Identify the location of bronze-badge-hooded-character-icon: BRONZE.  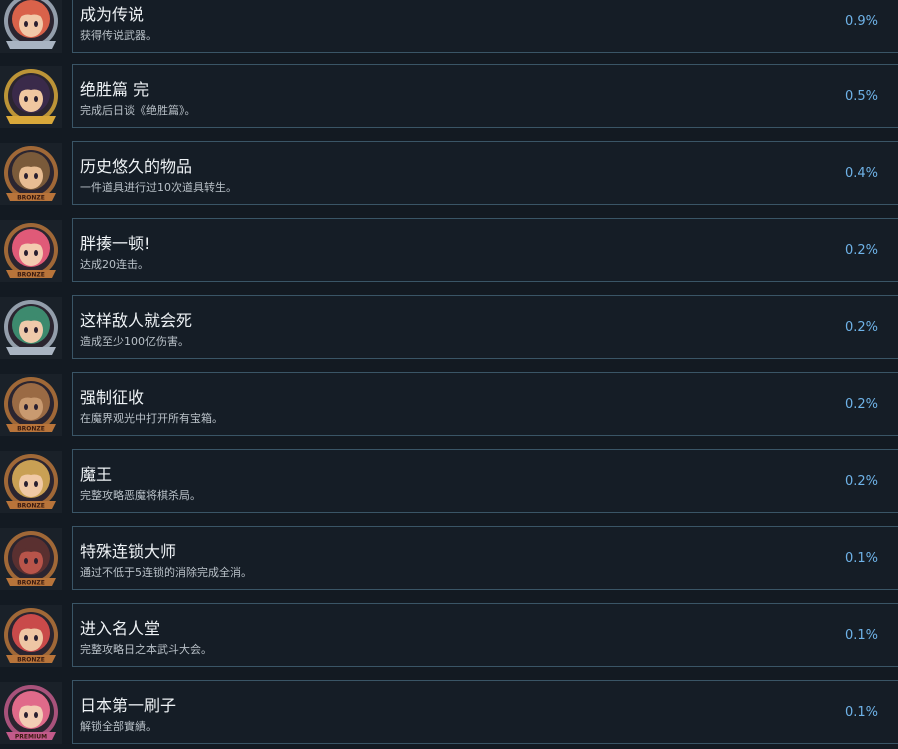
(31, 559).